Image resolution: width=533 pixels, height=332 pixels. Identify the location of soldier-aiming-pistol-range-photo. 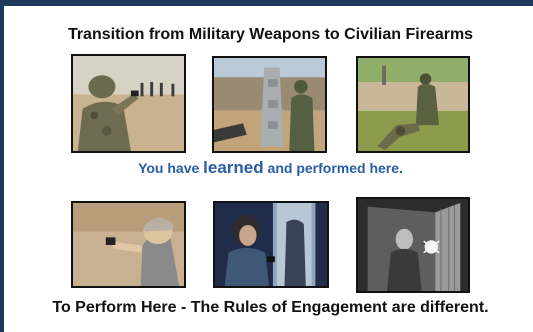
(128, 103).